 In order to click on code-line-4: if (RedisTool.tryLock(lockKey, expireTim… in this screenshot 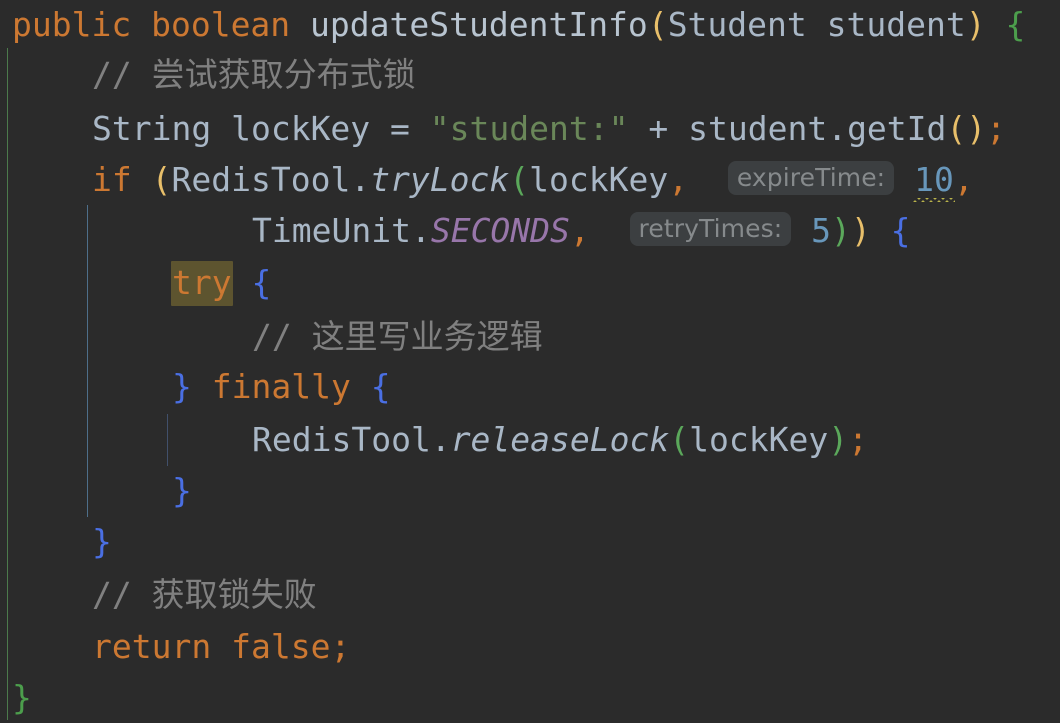, I will do `click(576, 180)`.